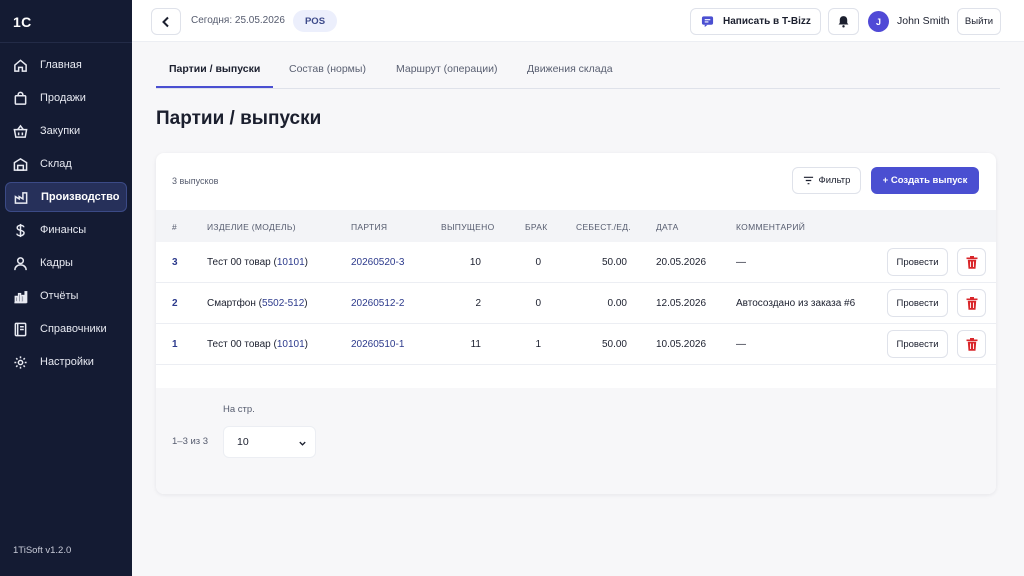  I want to click on sidebar-item-purchases: Закупки, so click(66, 131).